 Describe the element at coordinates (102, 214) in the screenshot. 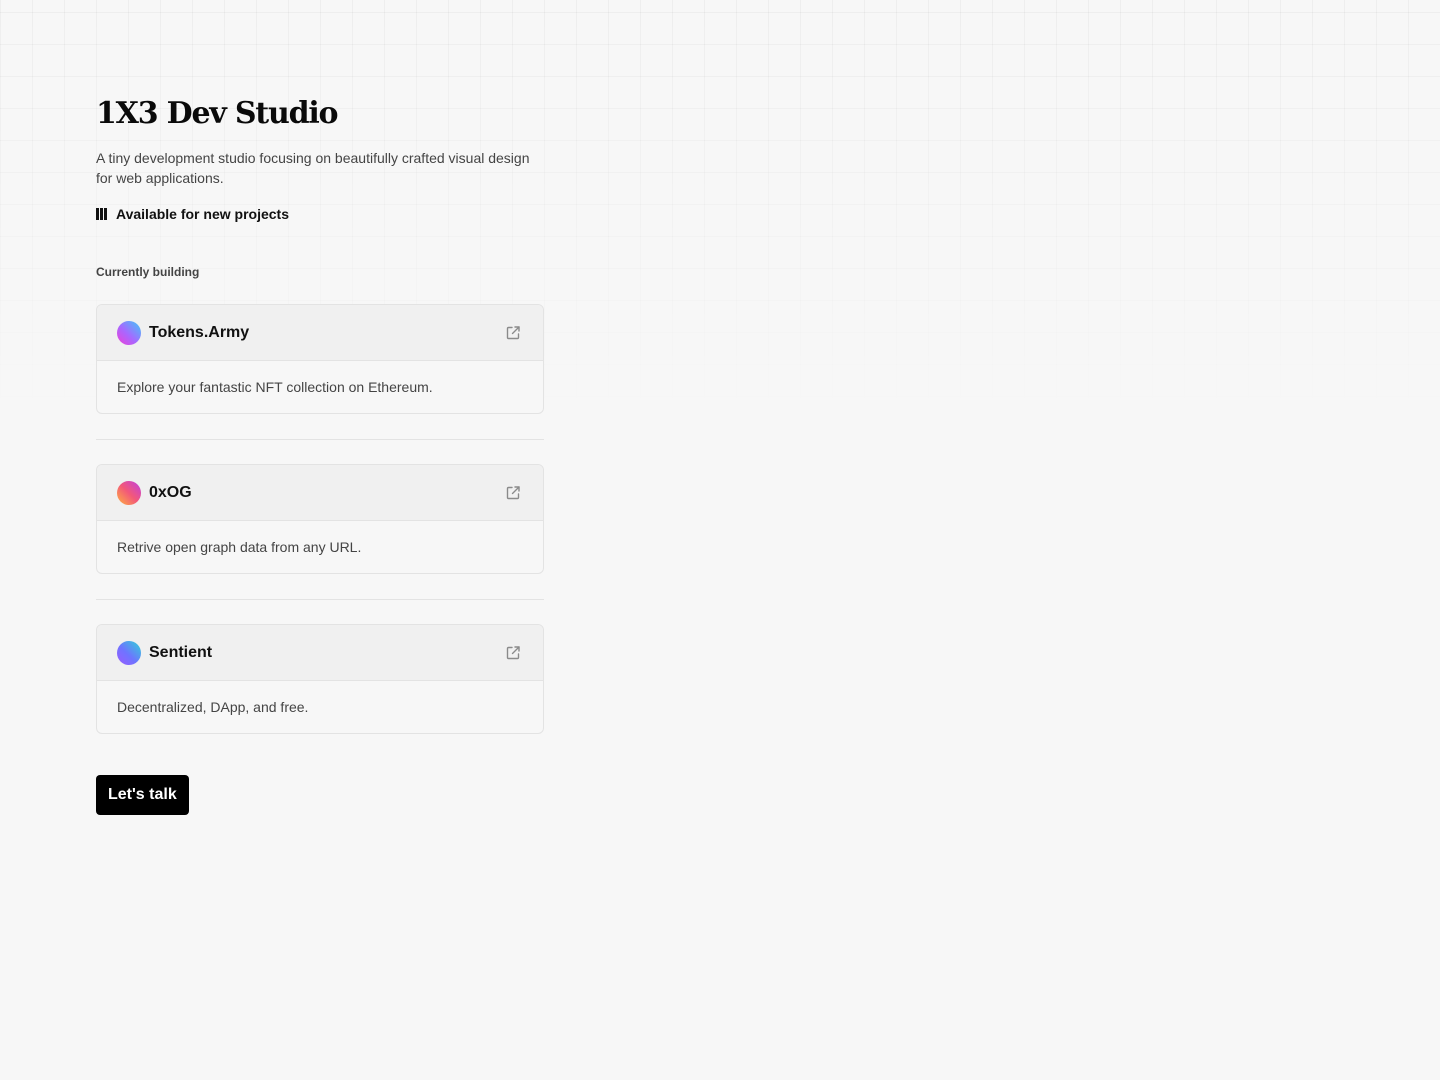

I see `bars-icon` at that location.